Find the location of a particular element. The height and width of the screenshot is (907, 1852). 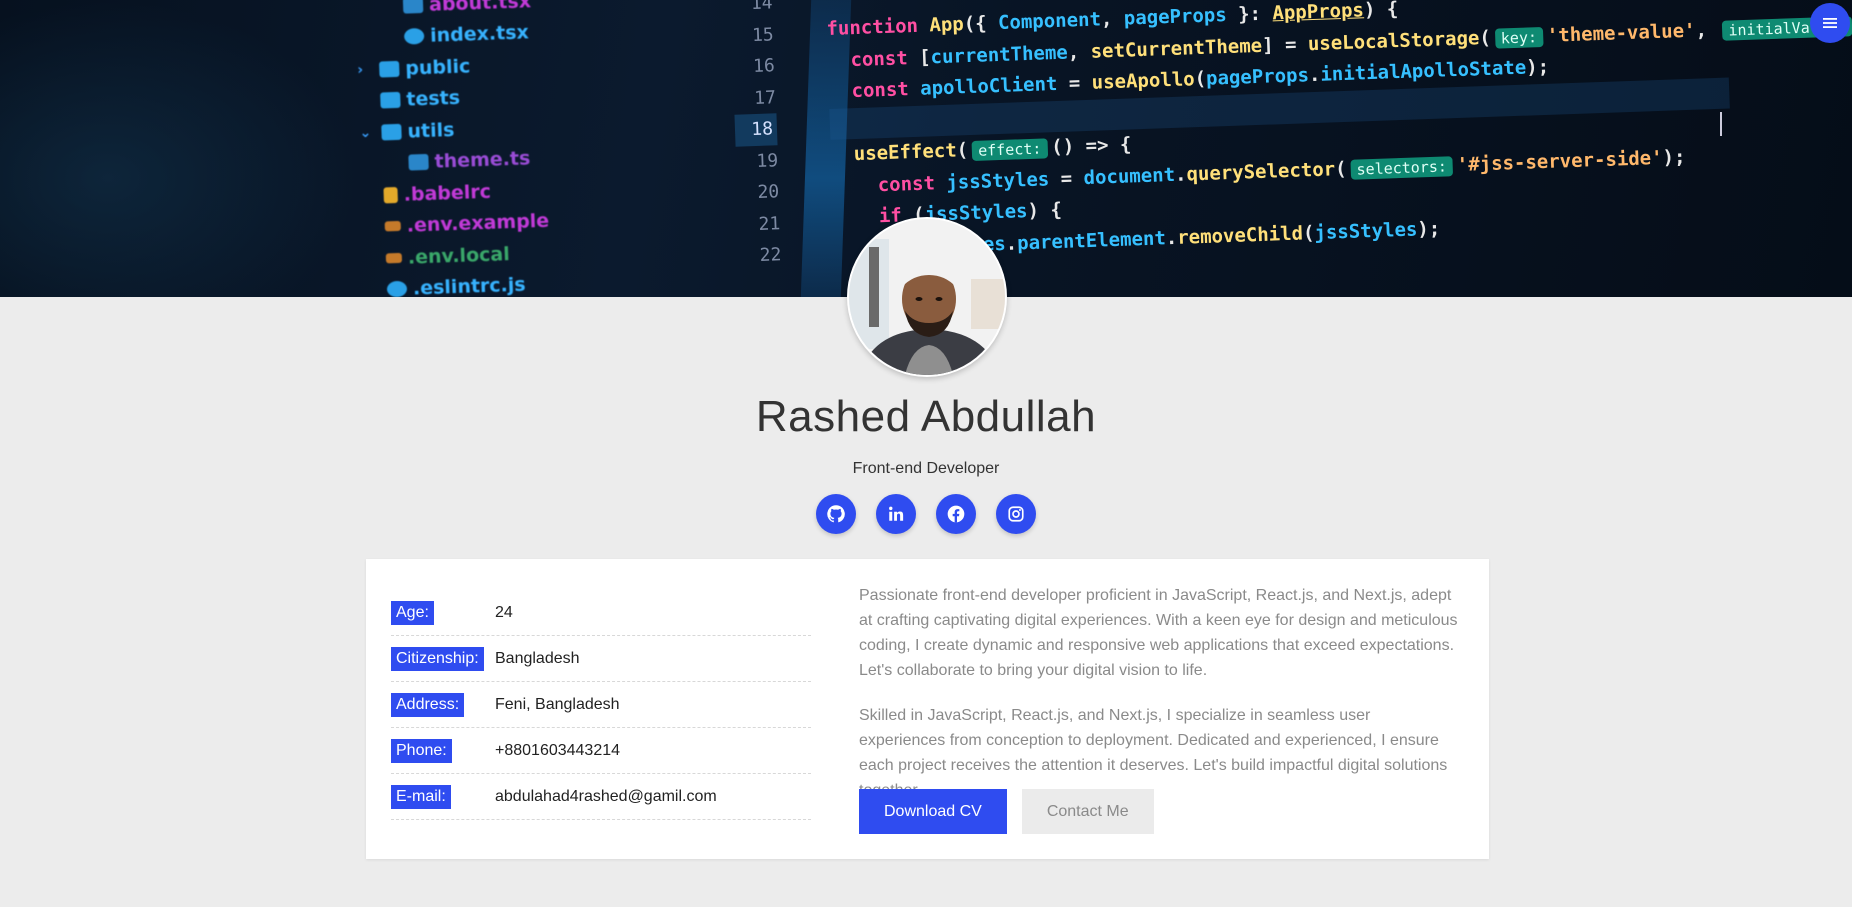

avatar is located at coordinates (927, 297).